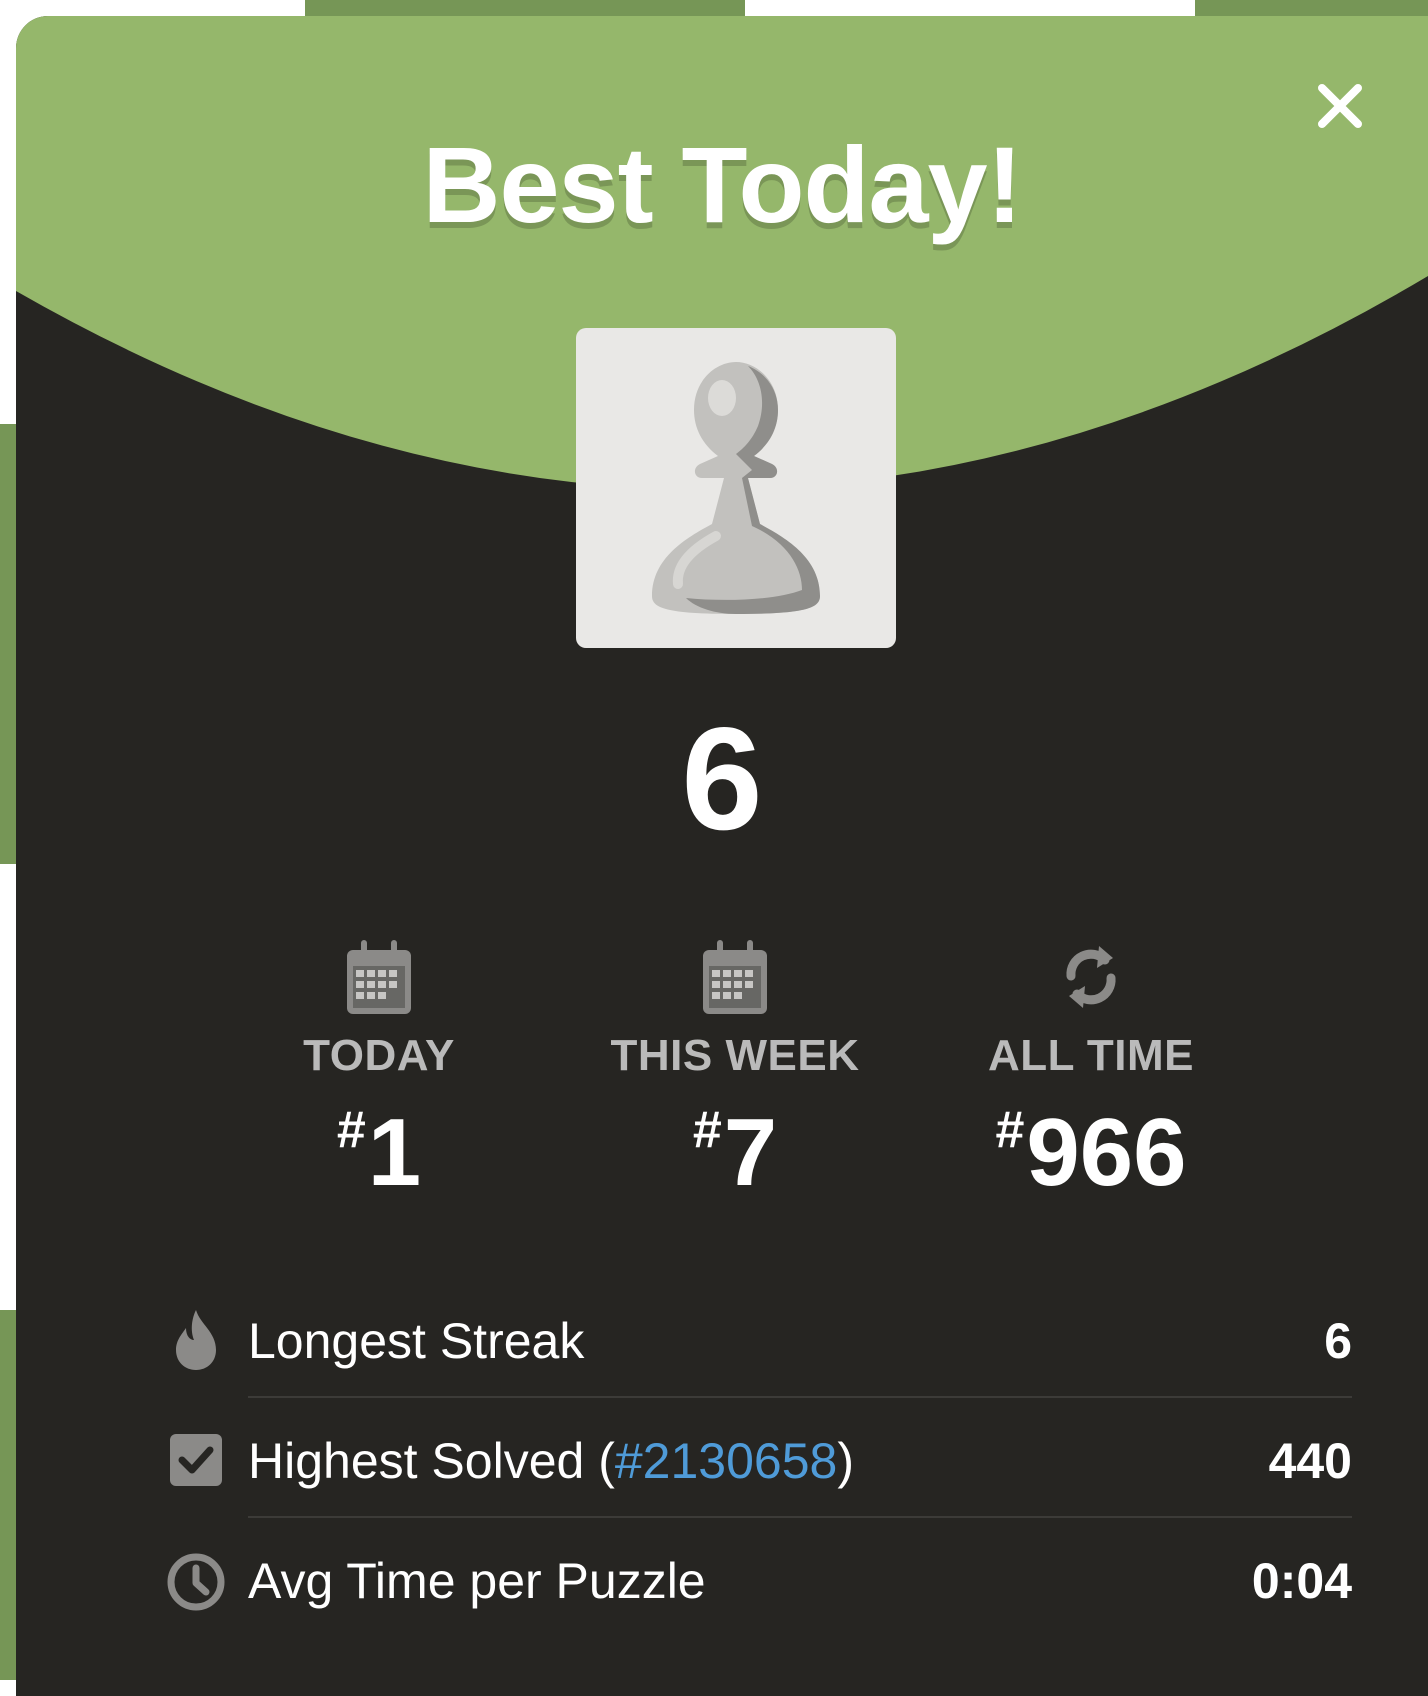 Image resolution: width=1428 pixels, height=1696 pixels. What do you see at coordinates (477, 1581) in the screenshot?
I see `stat-label: Avg Time per Puzzle` at bounding box center [477, 1581].